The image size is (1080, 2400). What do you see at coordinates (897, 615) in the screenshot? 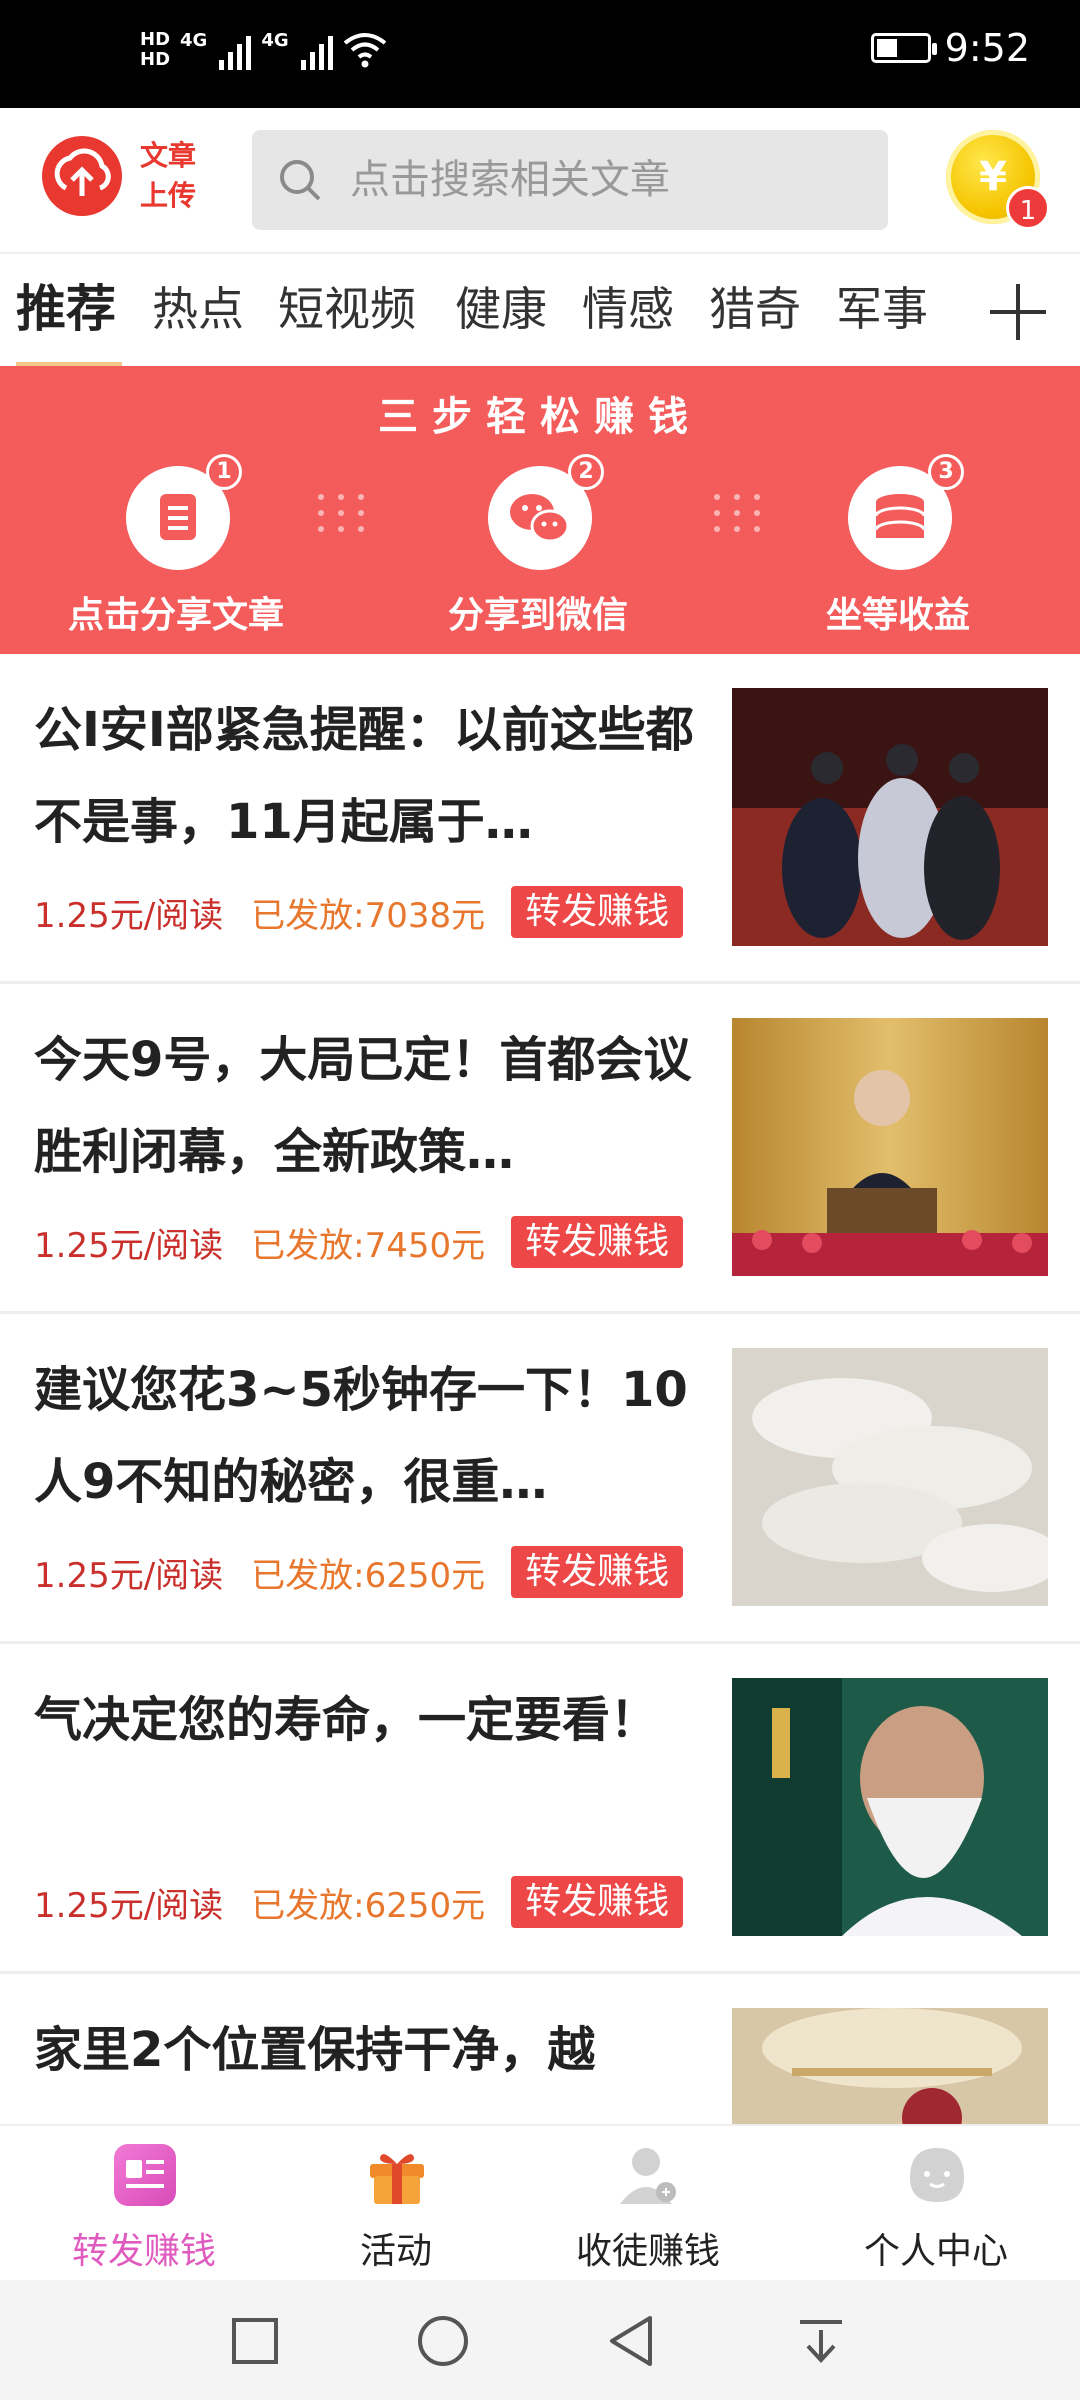
I see `step-label: 坐等收益` at bounding box center [897, 615].